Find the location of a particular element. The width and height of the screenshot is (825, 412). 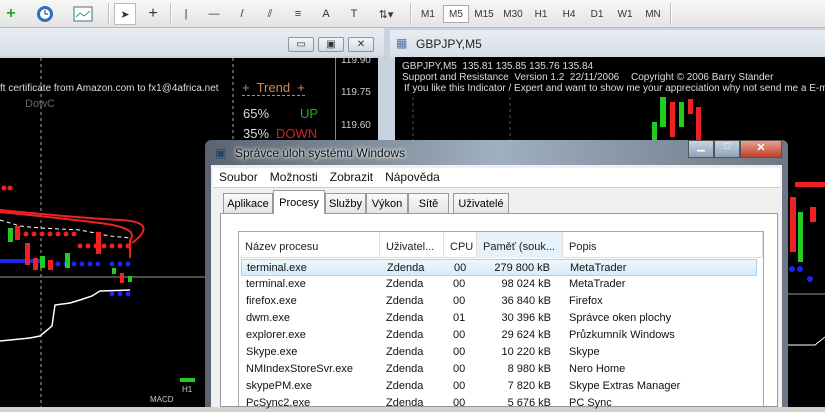

column-cpu: CPU is located at coordinates (460, 245).